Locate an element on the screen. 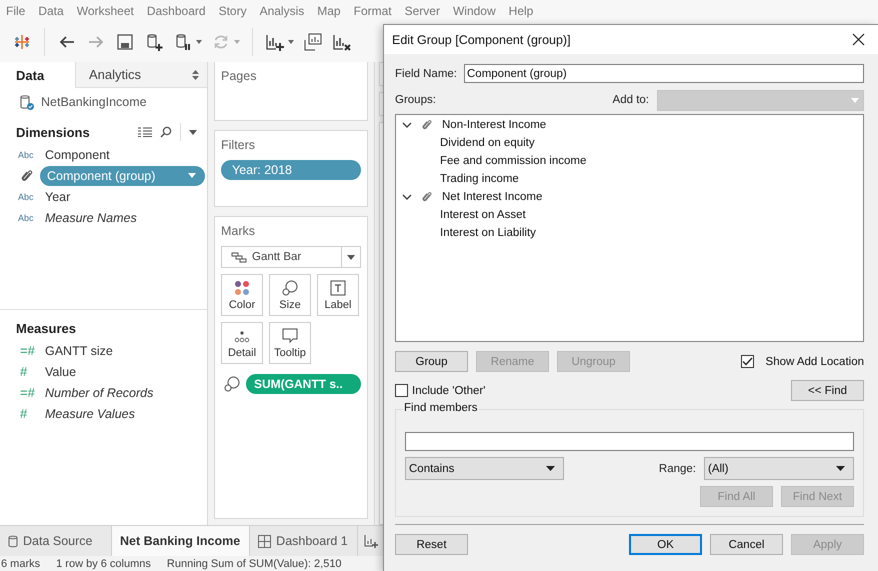 The image size is (878, 571). status-text: Running Sum of SUM(Value): 2,510 is located at coordinates (254, 564).